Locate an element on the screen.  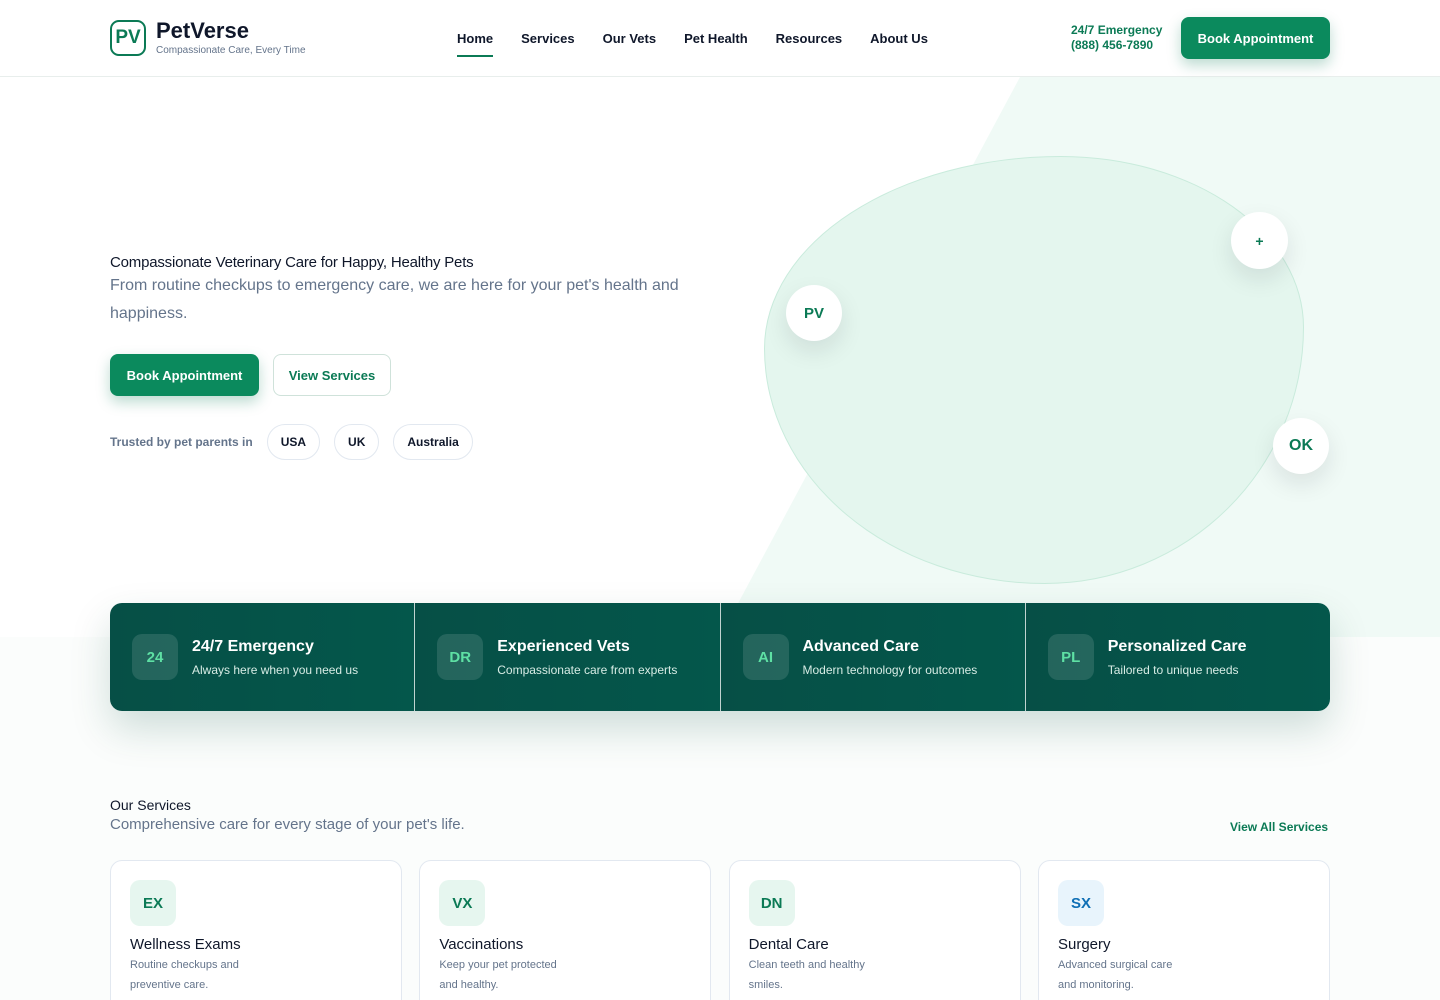
card-title: Dental Care is located at coordinates (788, 944).